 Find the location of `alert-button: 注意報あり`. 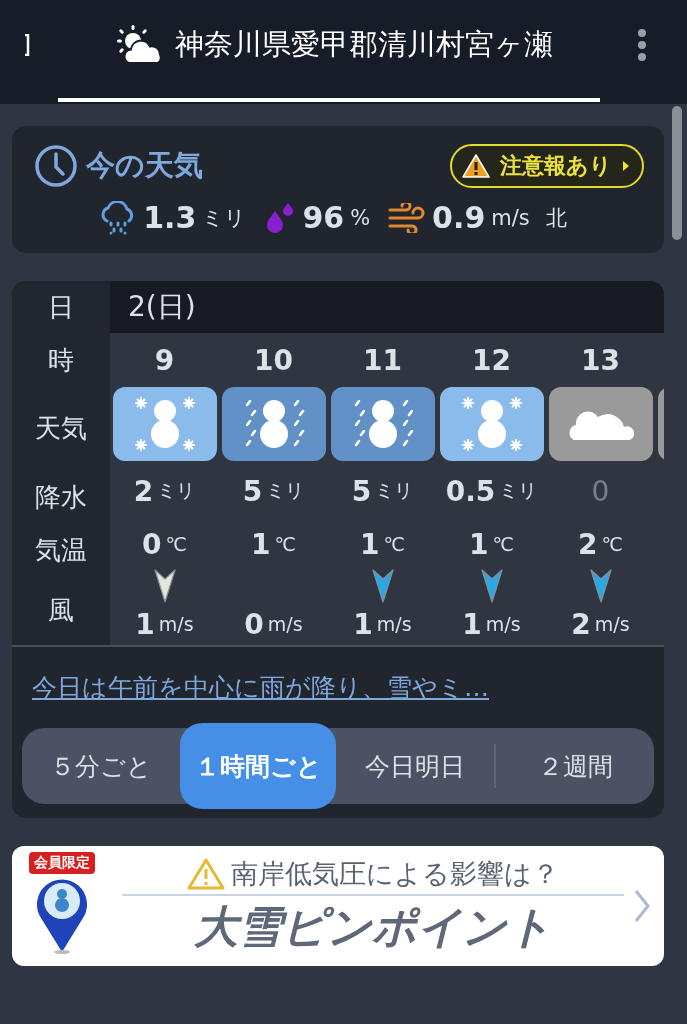

alert-button: 注意報あり is located at coordinates (547, 166).